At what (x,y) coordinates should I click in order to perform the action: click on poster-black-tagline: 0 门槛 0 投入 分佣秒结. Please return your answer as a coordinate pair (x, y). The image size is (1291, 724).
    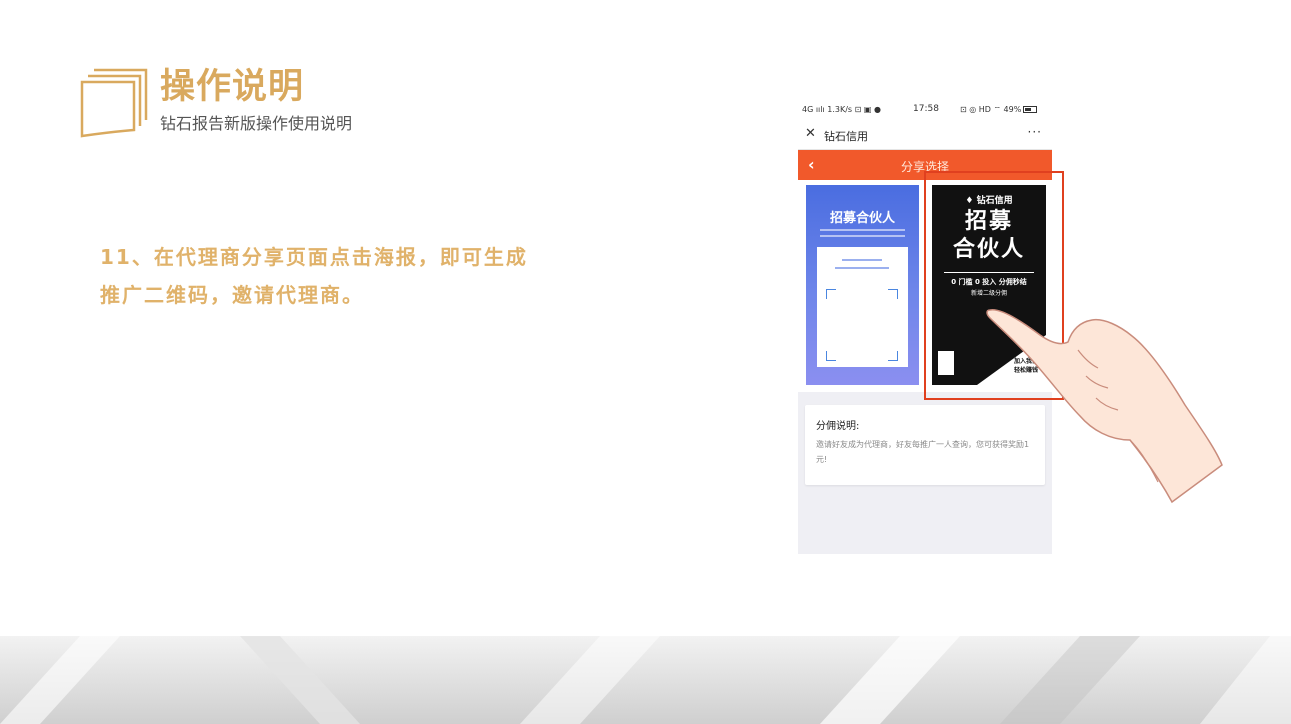
    Looking at the image, I should click on (989, 282).